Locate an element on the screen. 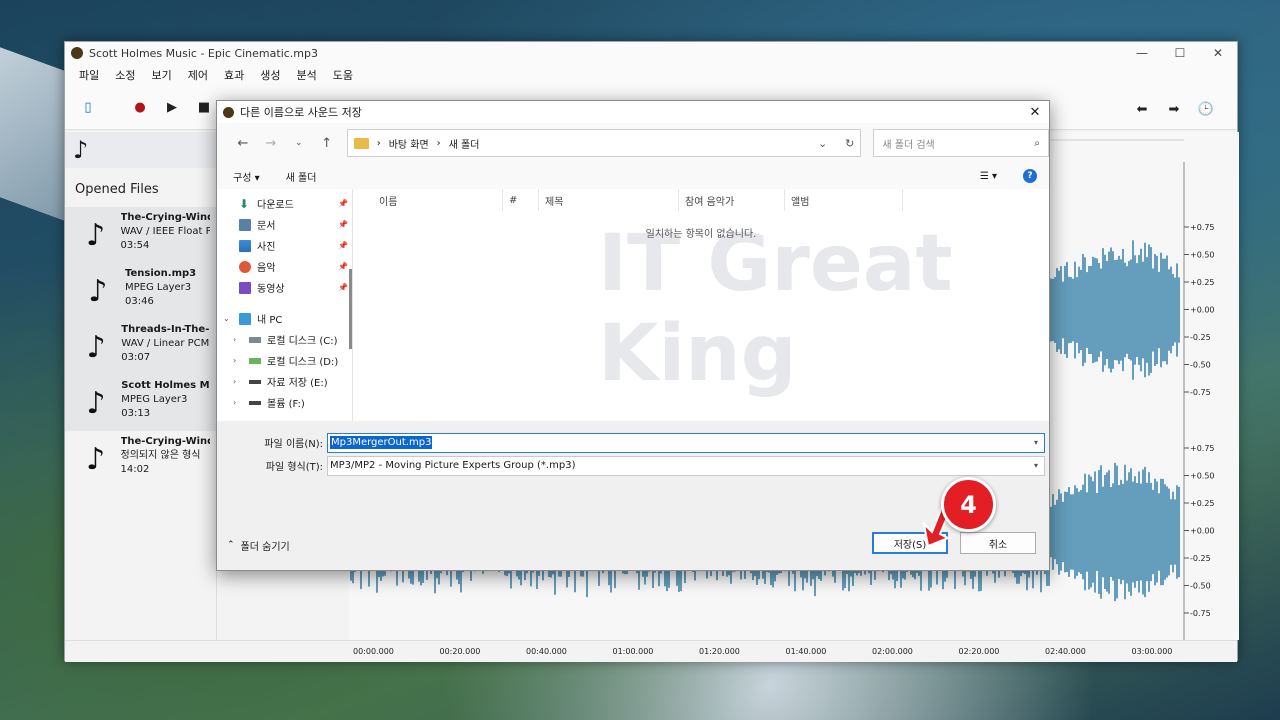 This screenshot has width=1280, height=720. file-item: ♪ The-Crying-Wind. 정의되지 않은 형식 14:02 is located at coordinates (140, 459).